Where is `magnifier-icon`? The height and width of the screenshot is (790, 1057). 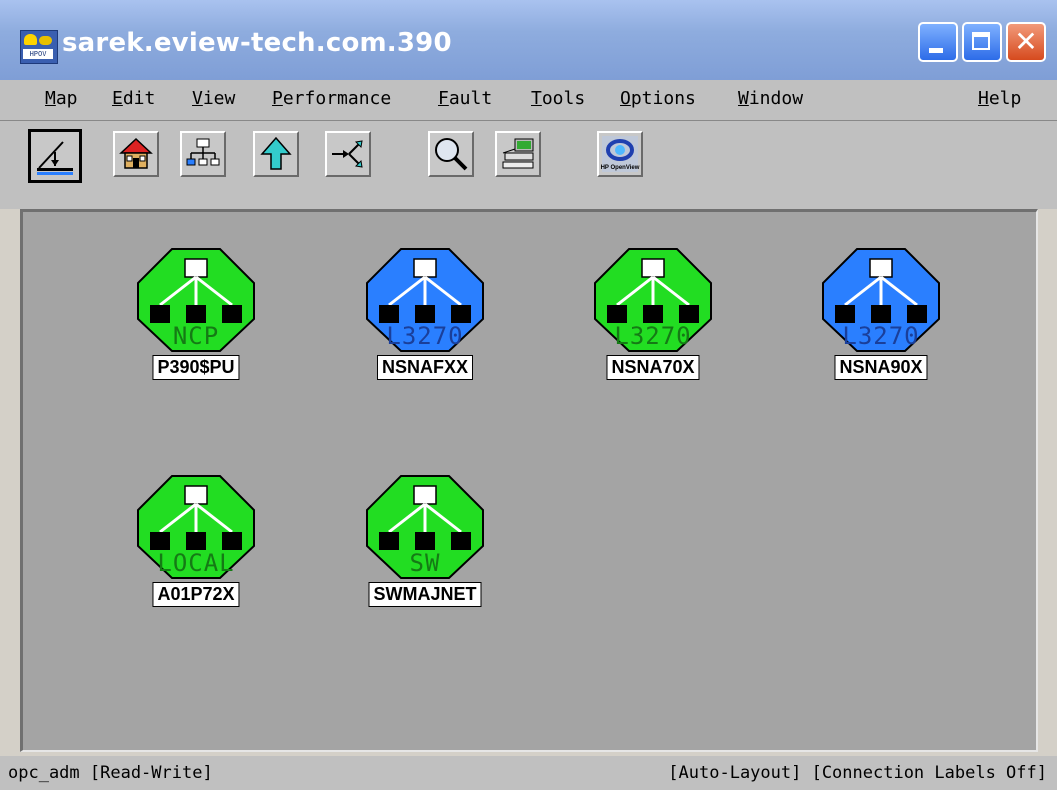
magnifier-icon is located at coordinates (451, 154).